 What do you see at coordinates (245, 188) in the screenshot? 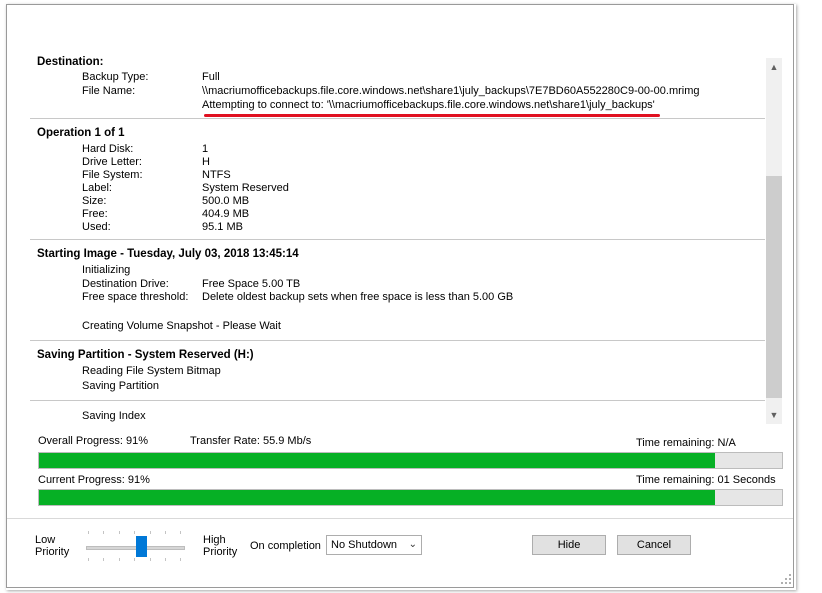
I see `volume-label-value: System Reserved` at bounding box center [245, 188].